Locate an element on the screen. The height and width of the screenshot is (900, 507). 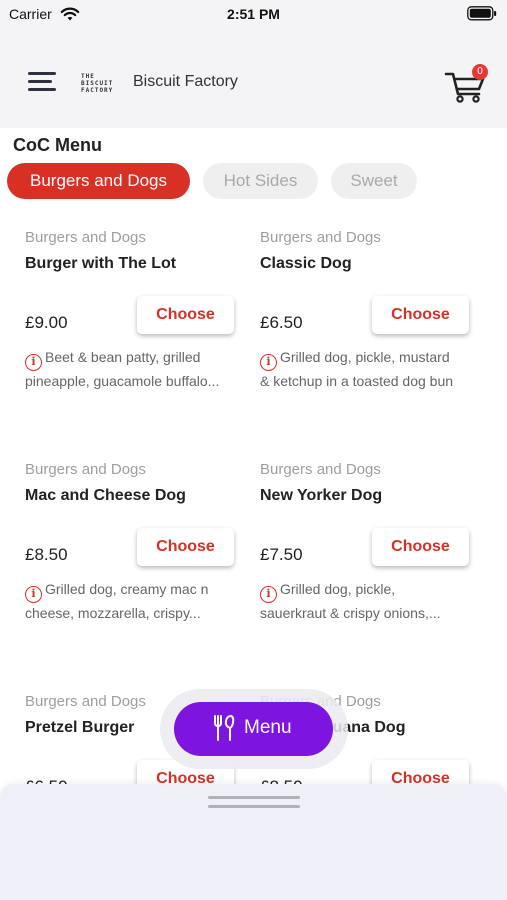
brand-logo: THE BISCUIT FACTORY is located at coordinates (97, 83).